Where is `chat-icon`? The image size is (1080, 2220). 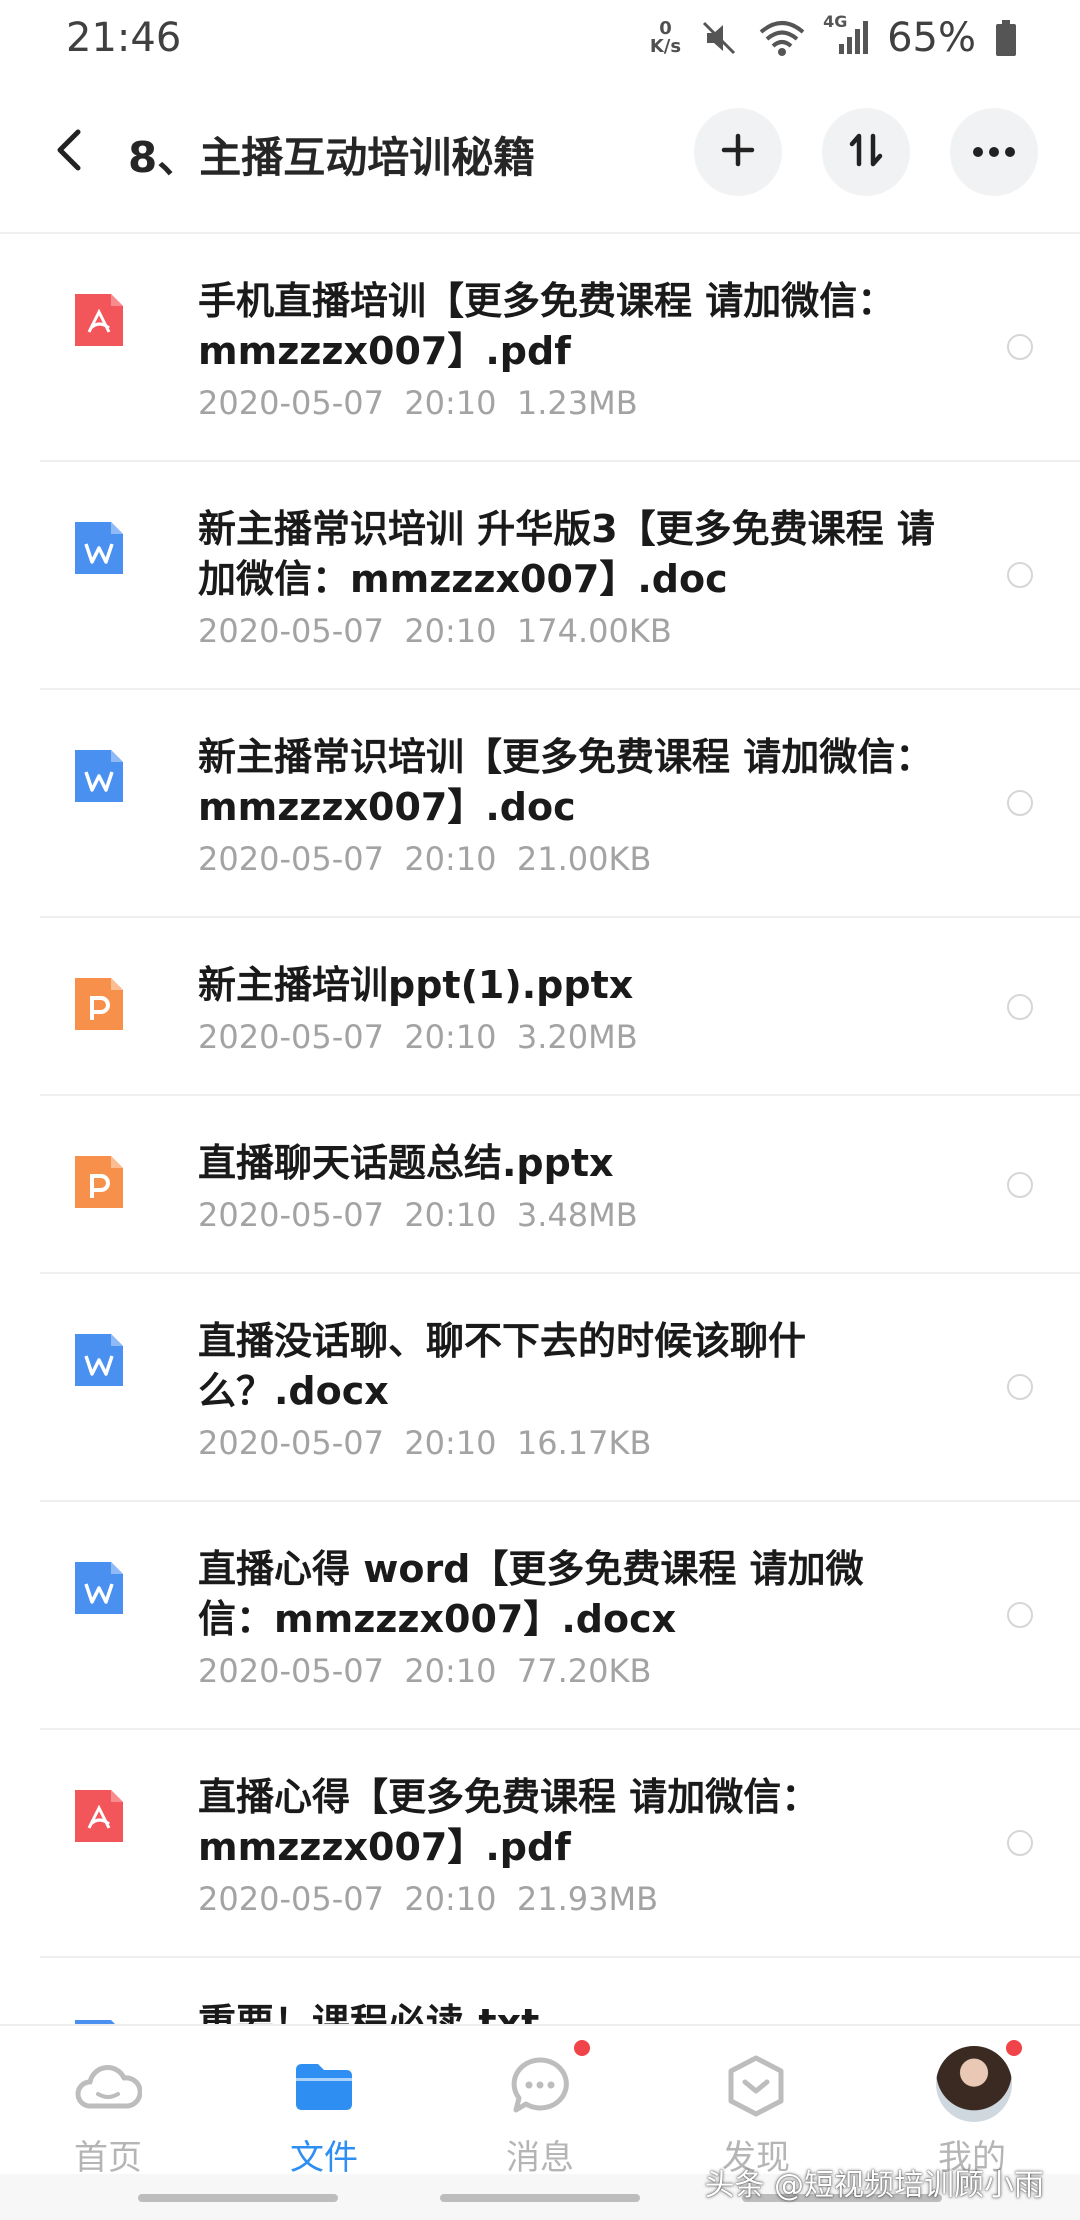 chat-icon is located at coordinates (540, 2086).